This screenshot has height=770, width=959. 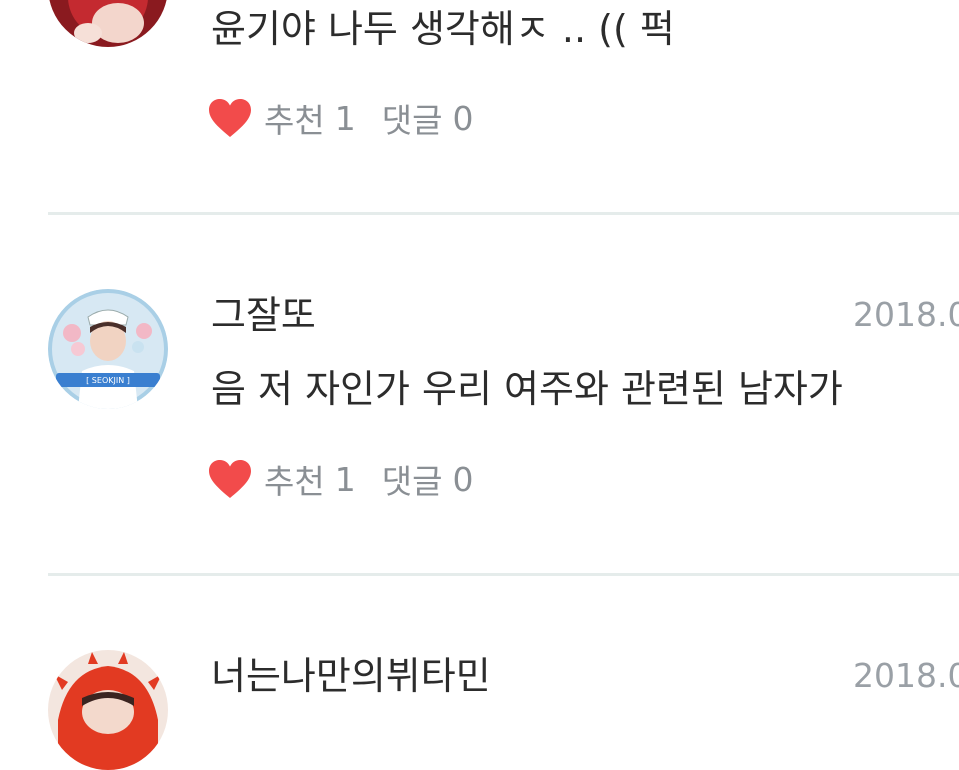 I want to click on author-name: 너는나만의뷔타민, so click(x=351, y=676).